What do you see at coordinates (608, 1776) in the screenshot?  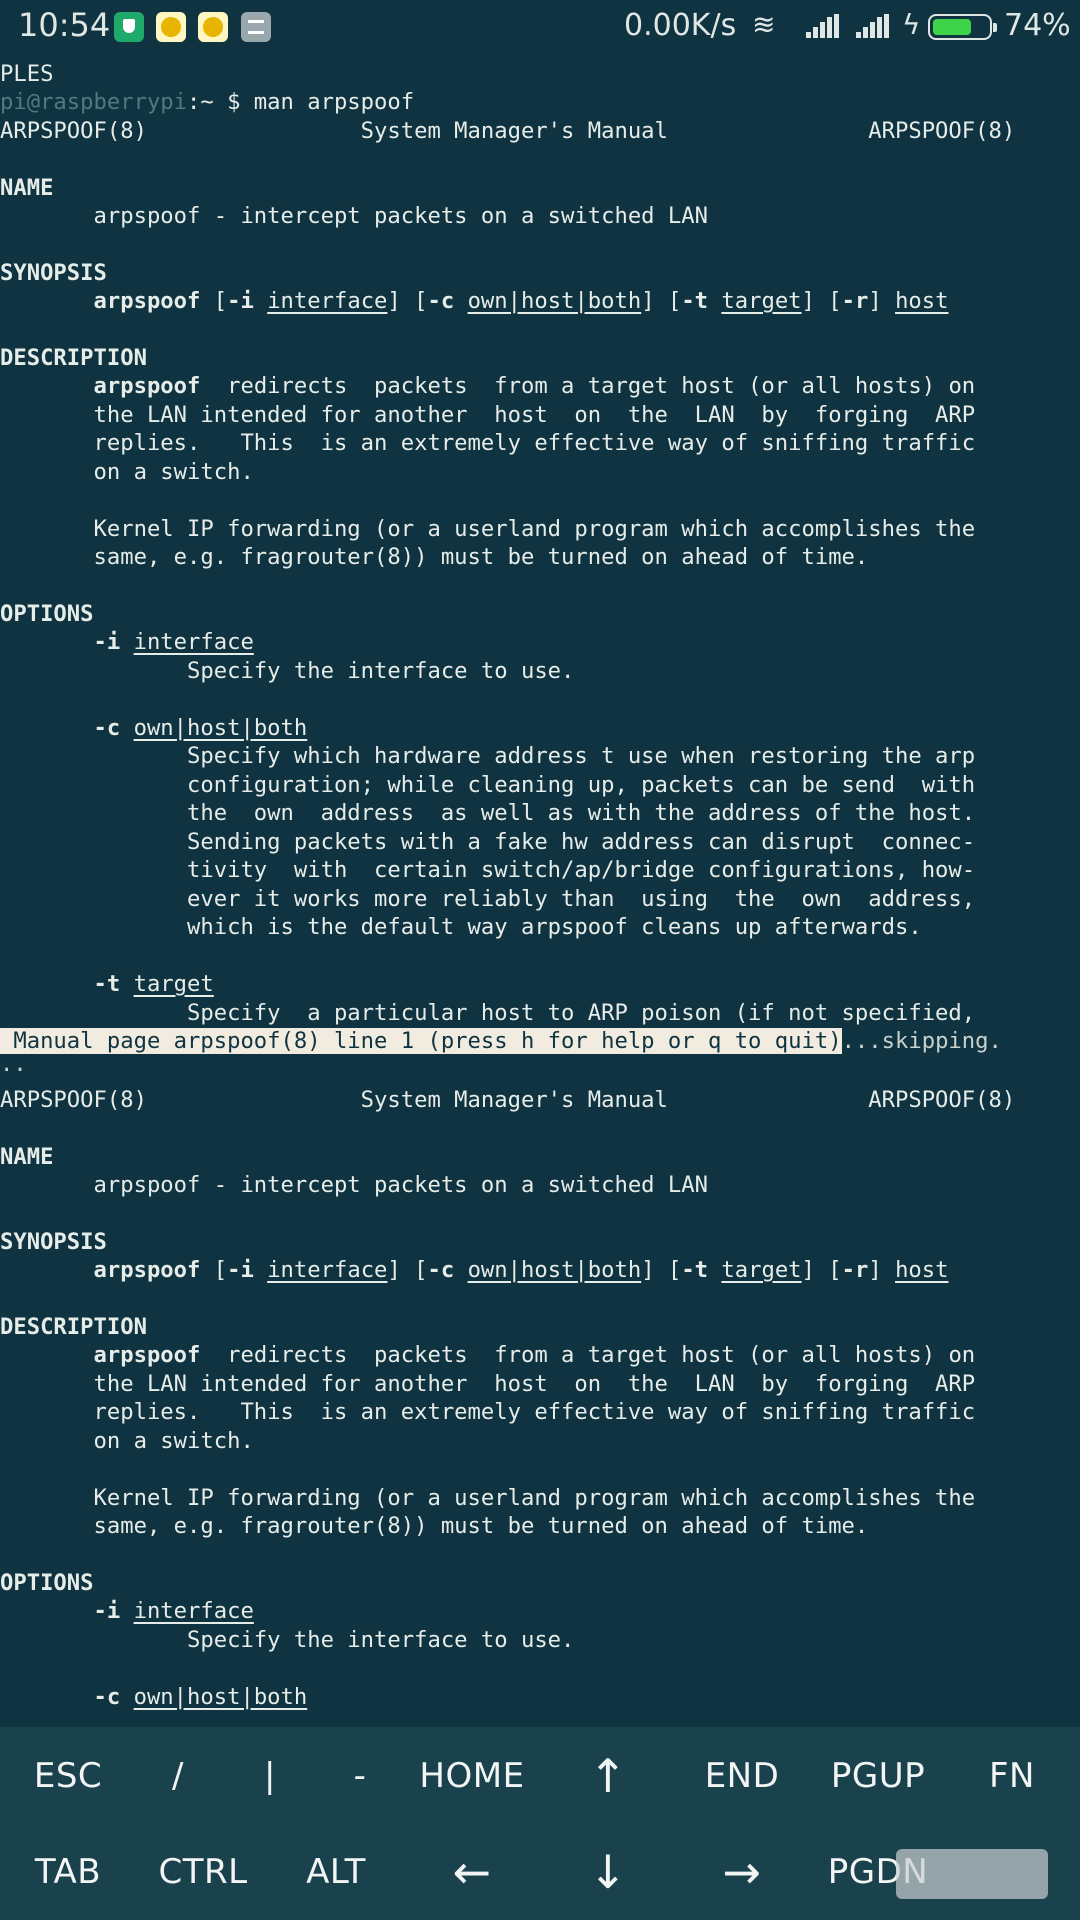 I see `key-up-arrow: ↑` at bounding box center [608, 1776].